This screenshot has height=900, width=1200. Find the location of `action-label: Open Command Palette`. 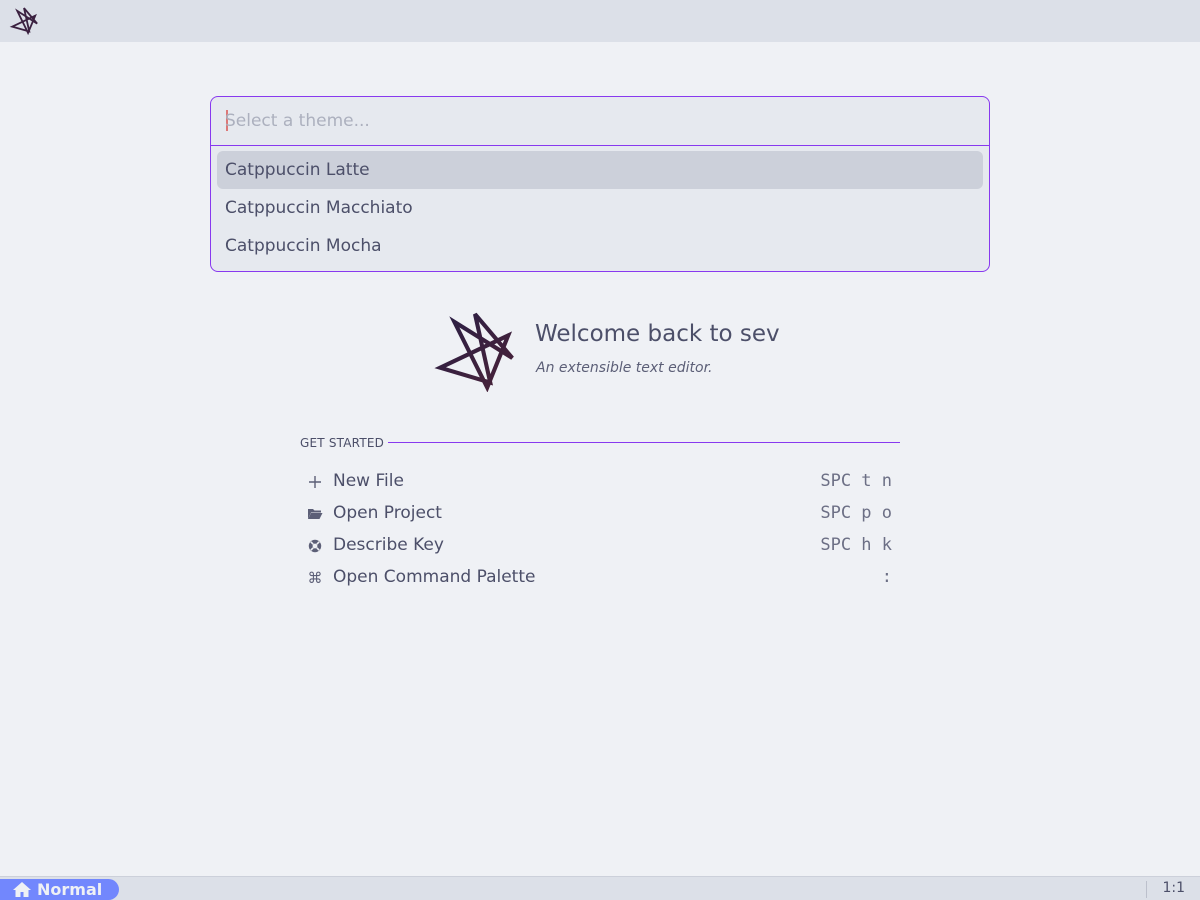

action-label: Open Command Palette is located at coordinates (434, 577).